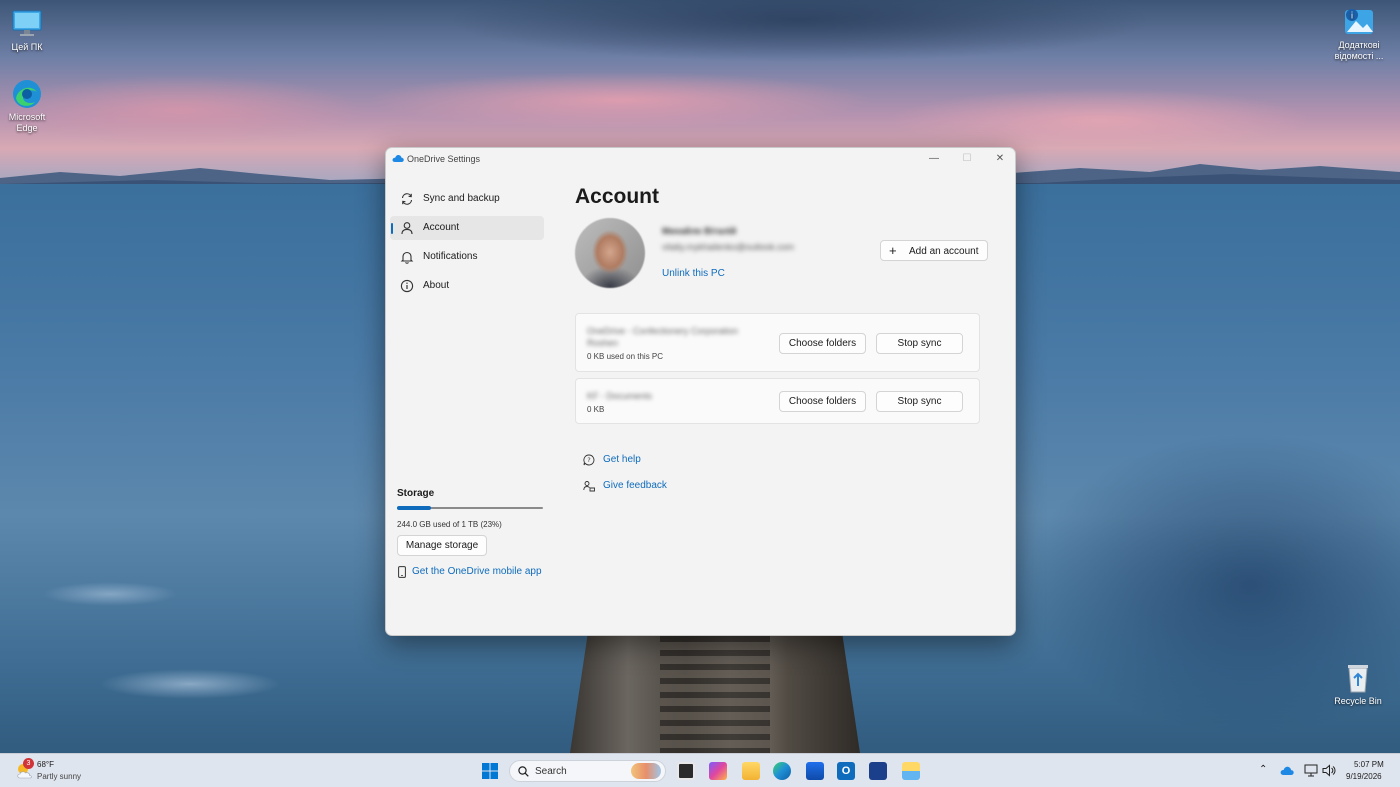 This screenshot has height=787, width=1400. What do you see at coordinates (944, 251) in the screenshot?
I see `add-account-label: Add an account` at bounding box center [944, 251].